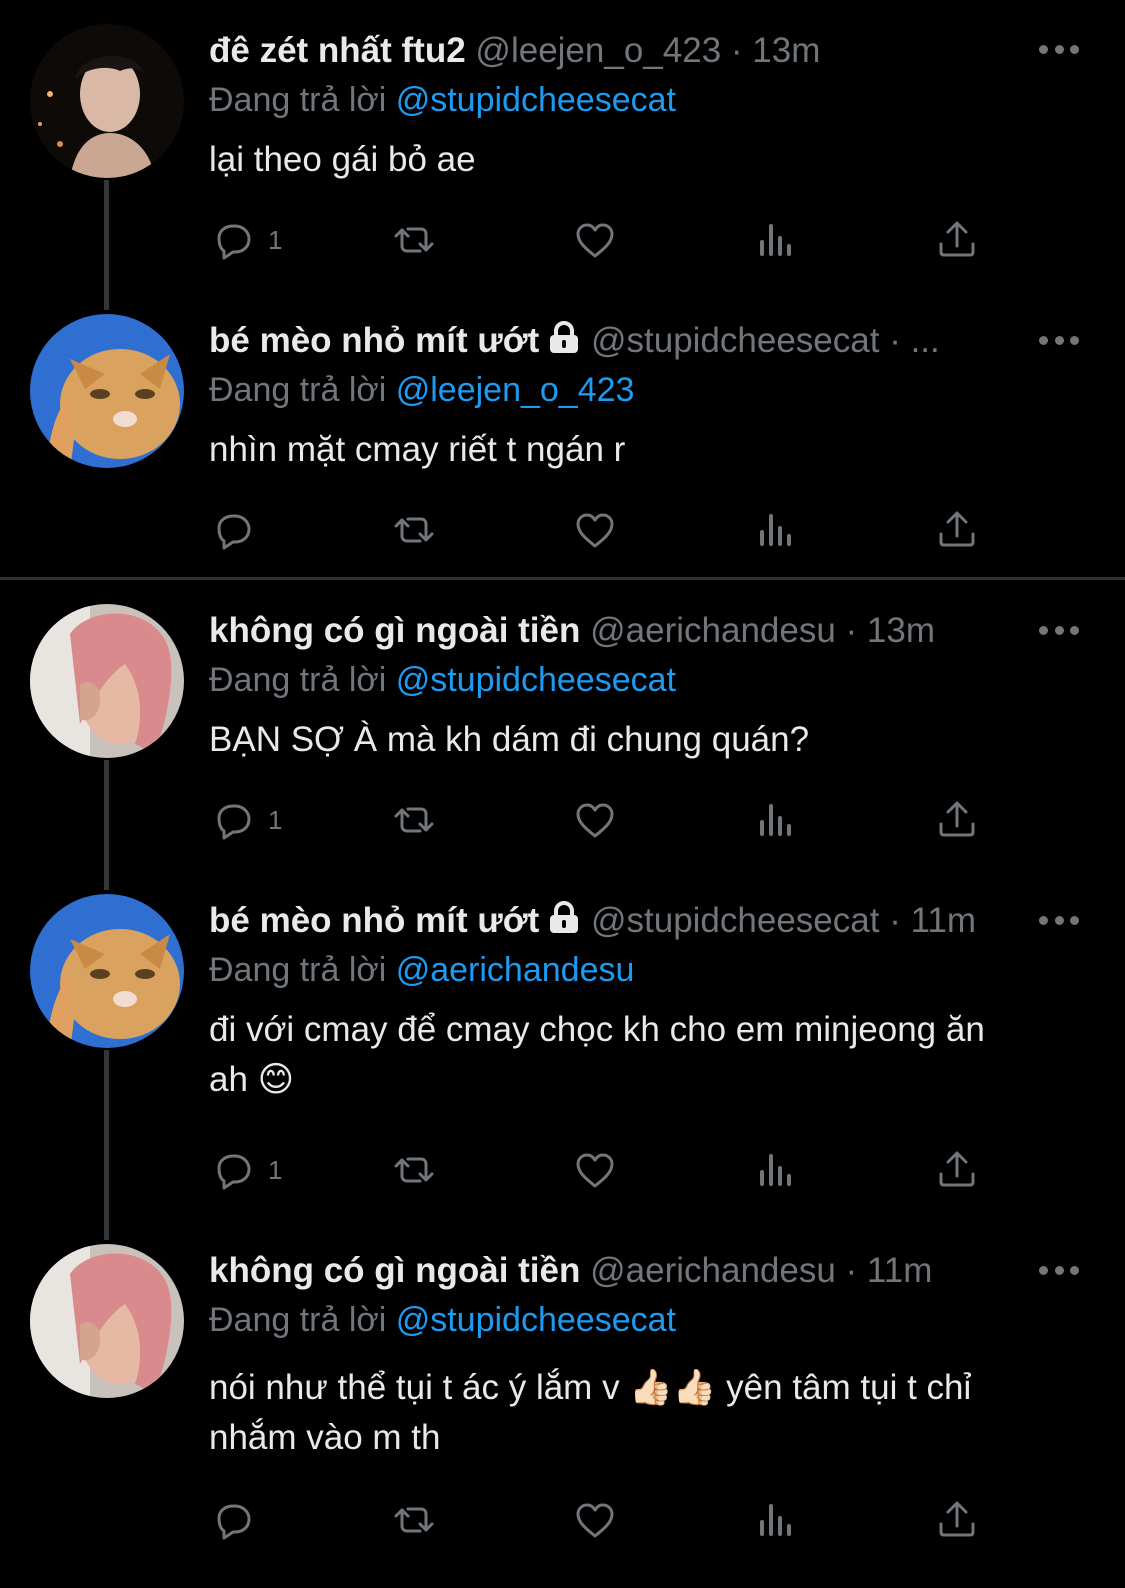 This screenshot has width=1125, height=1588. Describe the element at coordinates (337, 50) in the screenshot. I see `display-name: đê zét nhất ftu2` at that location.